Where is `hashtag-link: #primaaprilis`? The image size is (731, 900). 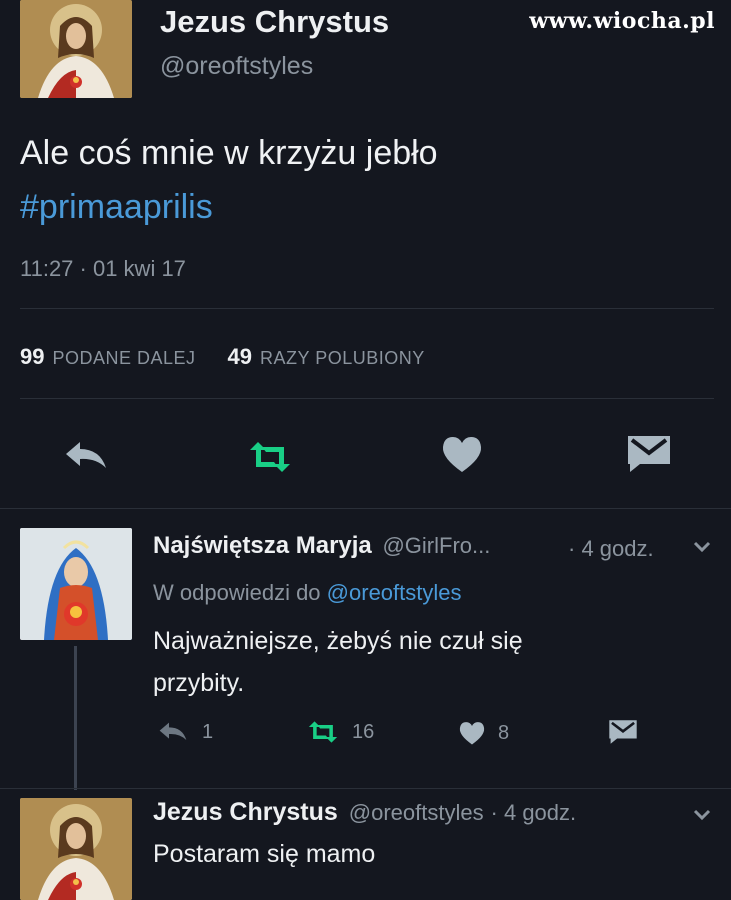 hashtag-link: #primaaprilis is located at coordinates (116, 207).